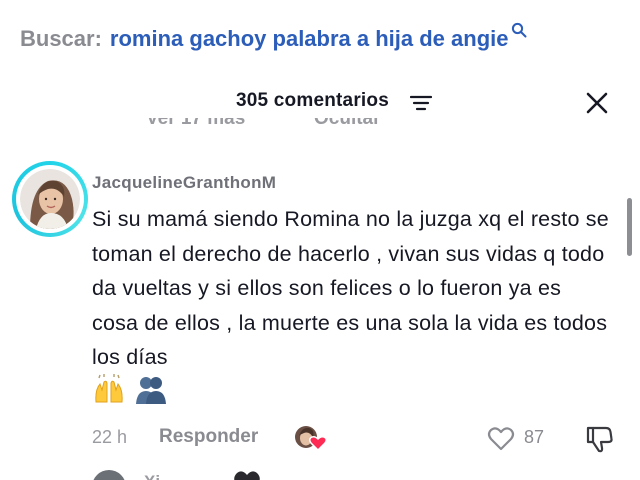 Image resolution: width=640 pixels, height=480 pixels. Describe the element at coordinates (309, 39) in the screenshot. I see `search-query: romina gachoy palabra a hija de angie` at that location.